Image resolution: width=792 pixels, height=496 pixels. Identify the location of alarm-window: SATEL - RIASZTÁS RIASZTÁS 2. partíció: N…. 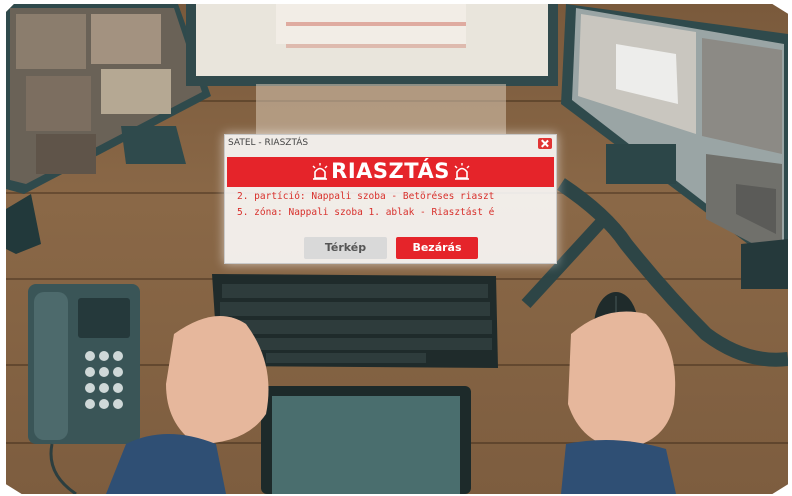
(390, 199).